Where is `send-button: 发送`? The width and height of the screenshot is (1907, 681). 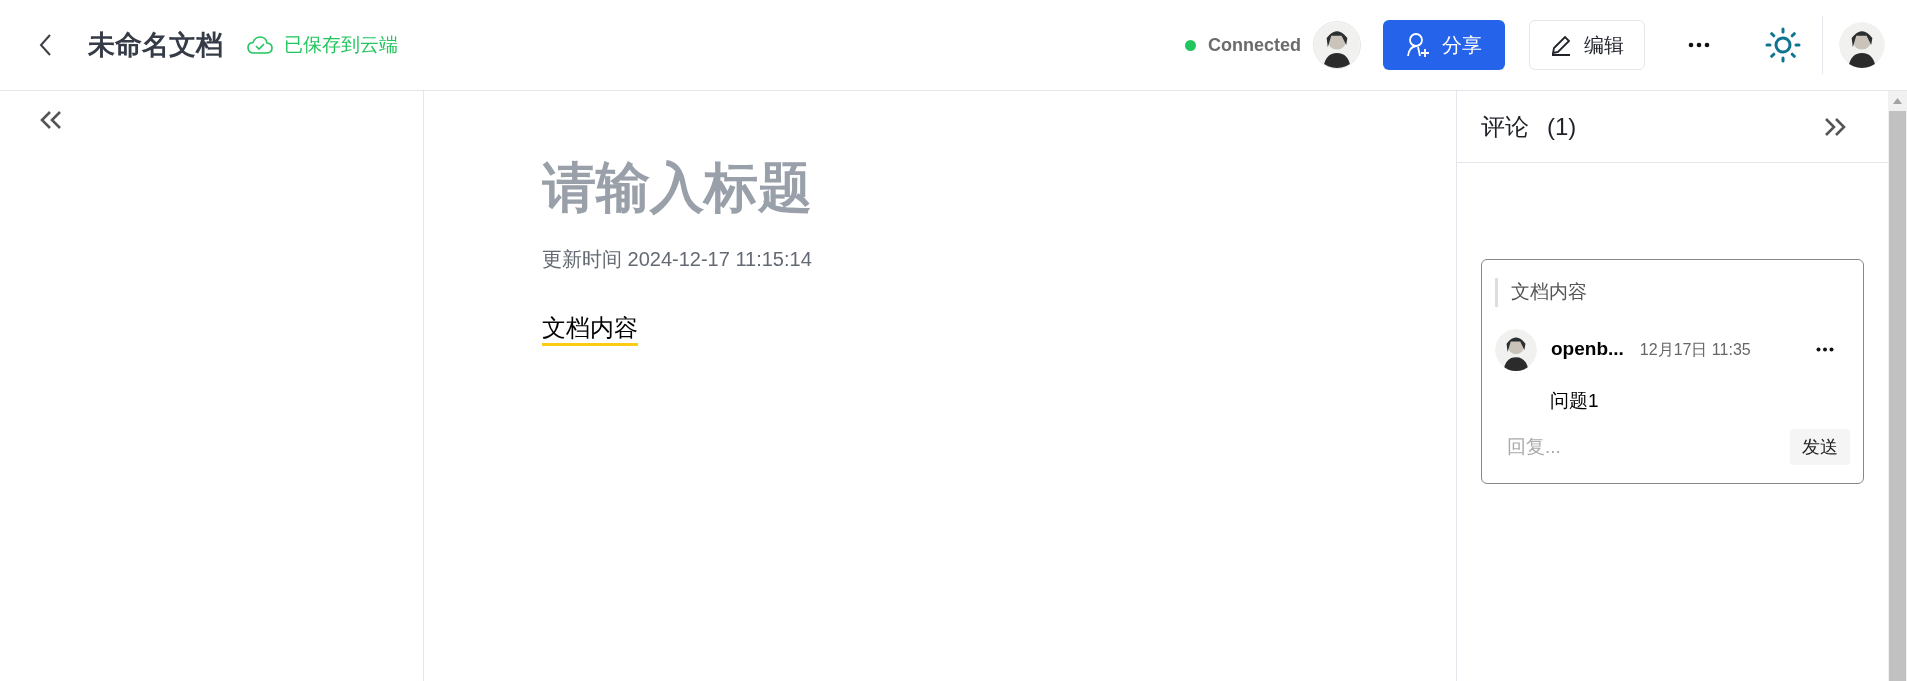
send-button: 发送 is located at coordinates (1820, 447).